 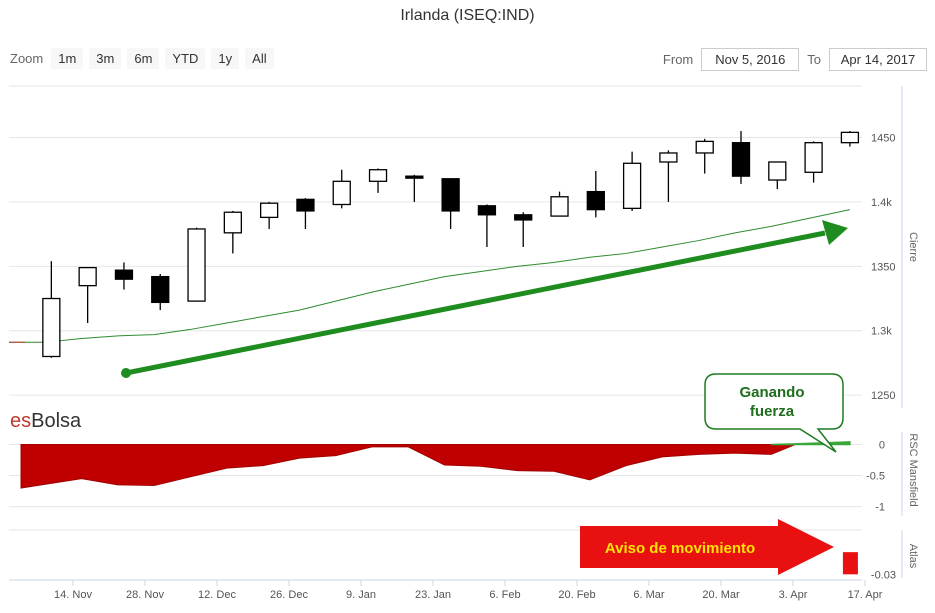 I want to click on price-tick-label: 1250, so click(x=883, y=396).